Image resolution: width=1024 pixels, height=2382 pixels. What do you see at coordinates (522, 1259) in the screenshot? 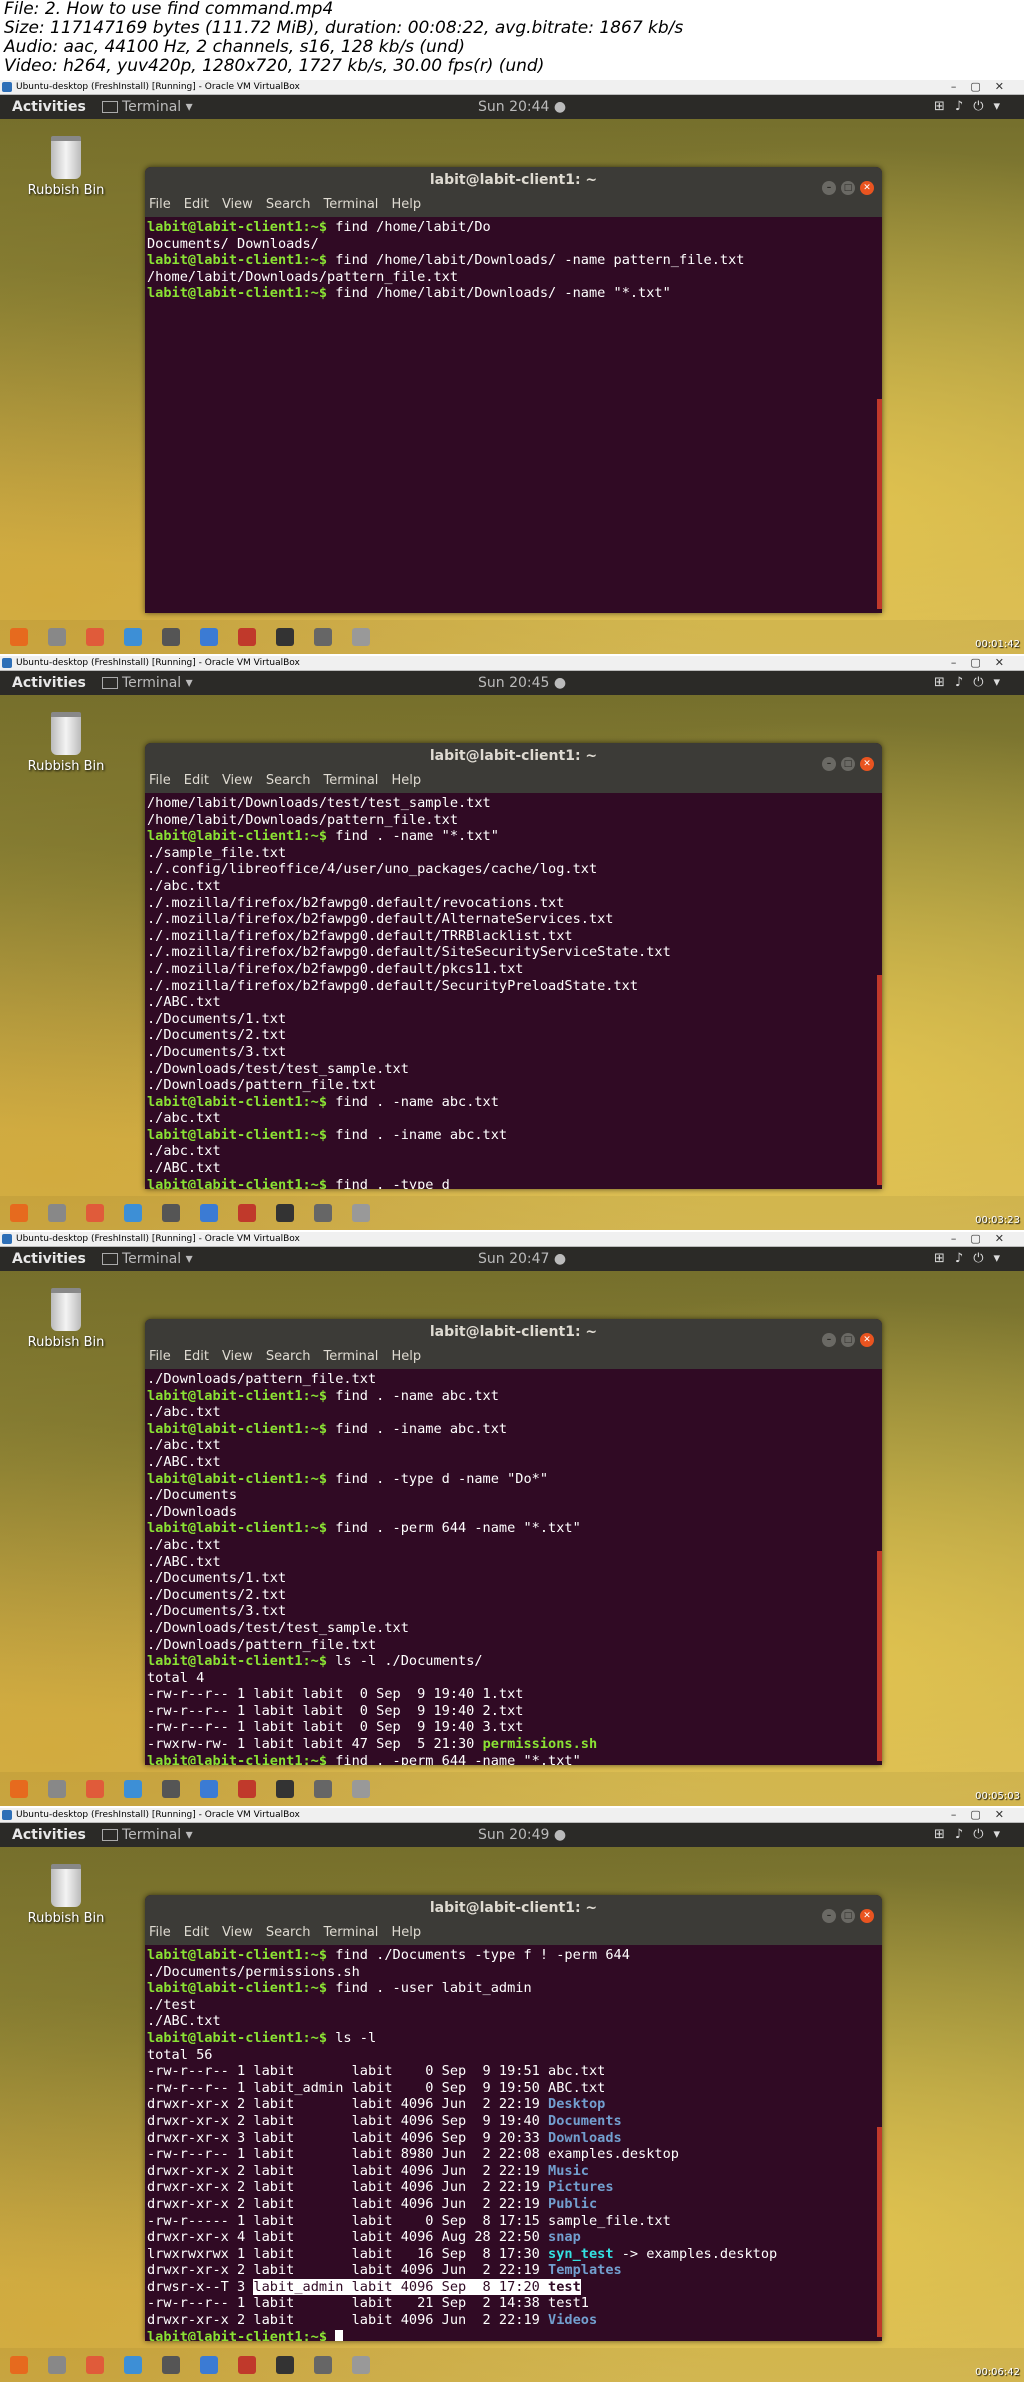
I see `clock: Sun 20:47 ●` at bounding box center [522, 1259].